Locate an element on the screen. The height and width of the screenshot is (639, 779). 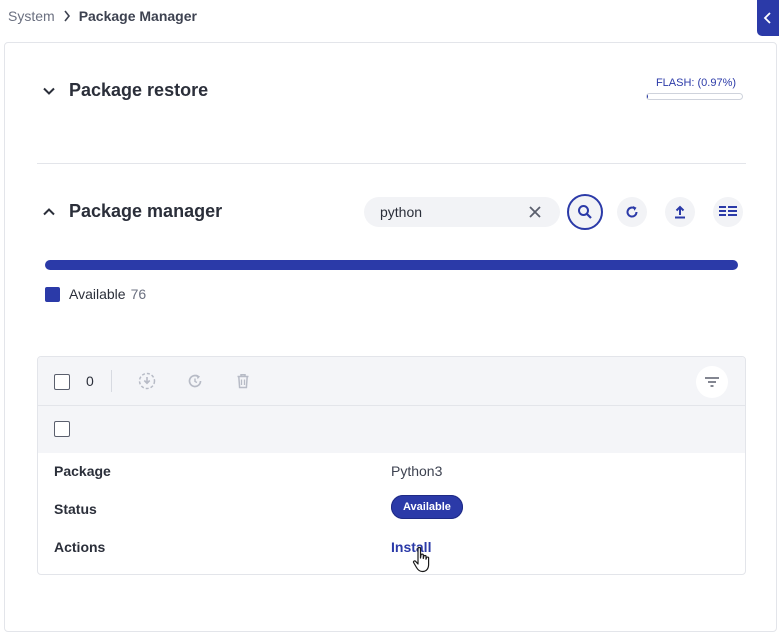
package-restore-title: Package restore is located at coordinates (139, 90).